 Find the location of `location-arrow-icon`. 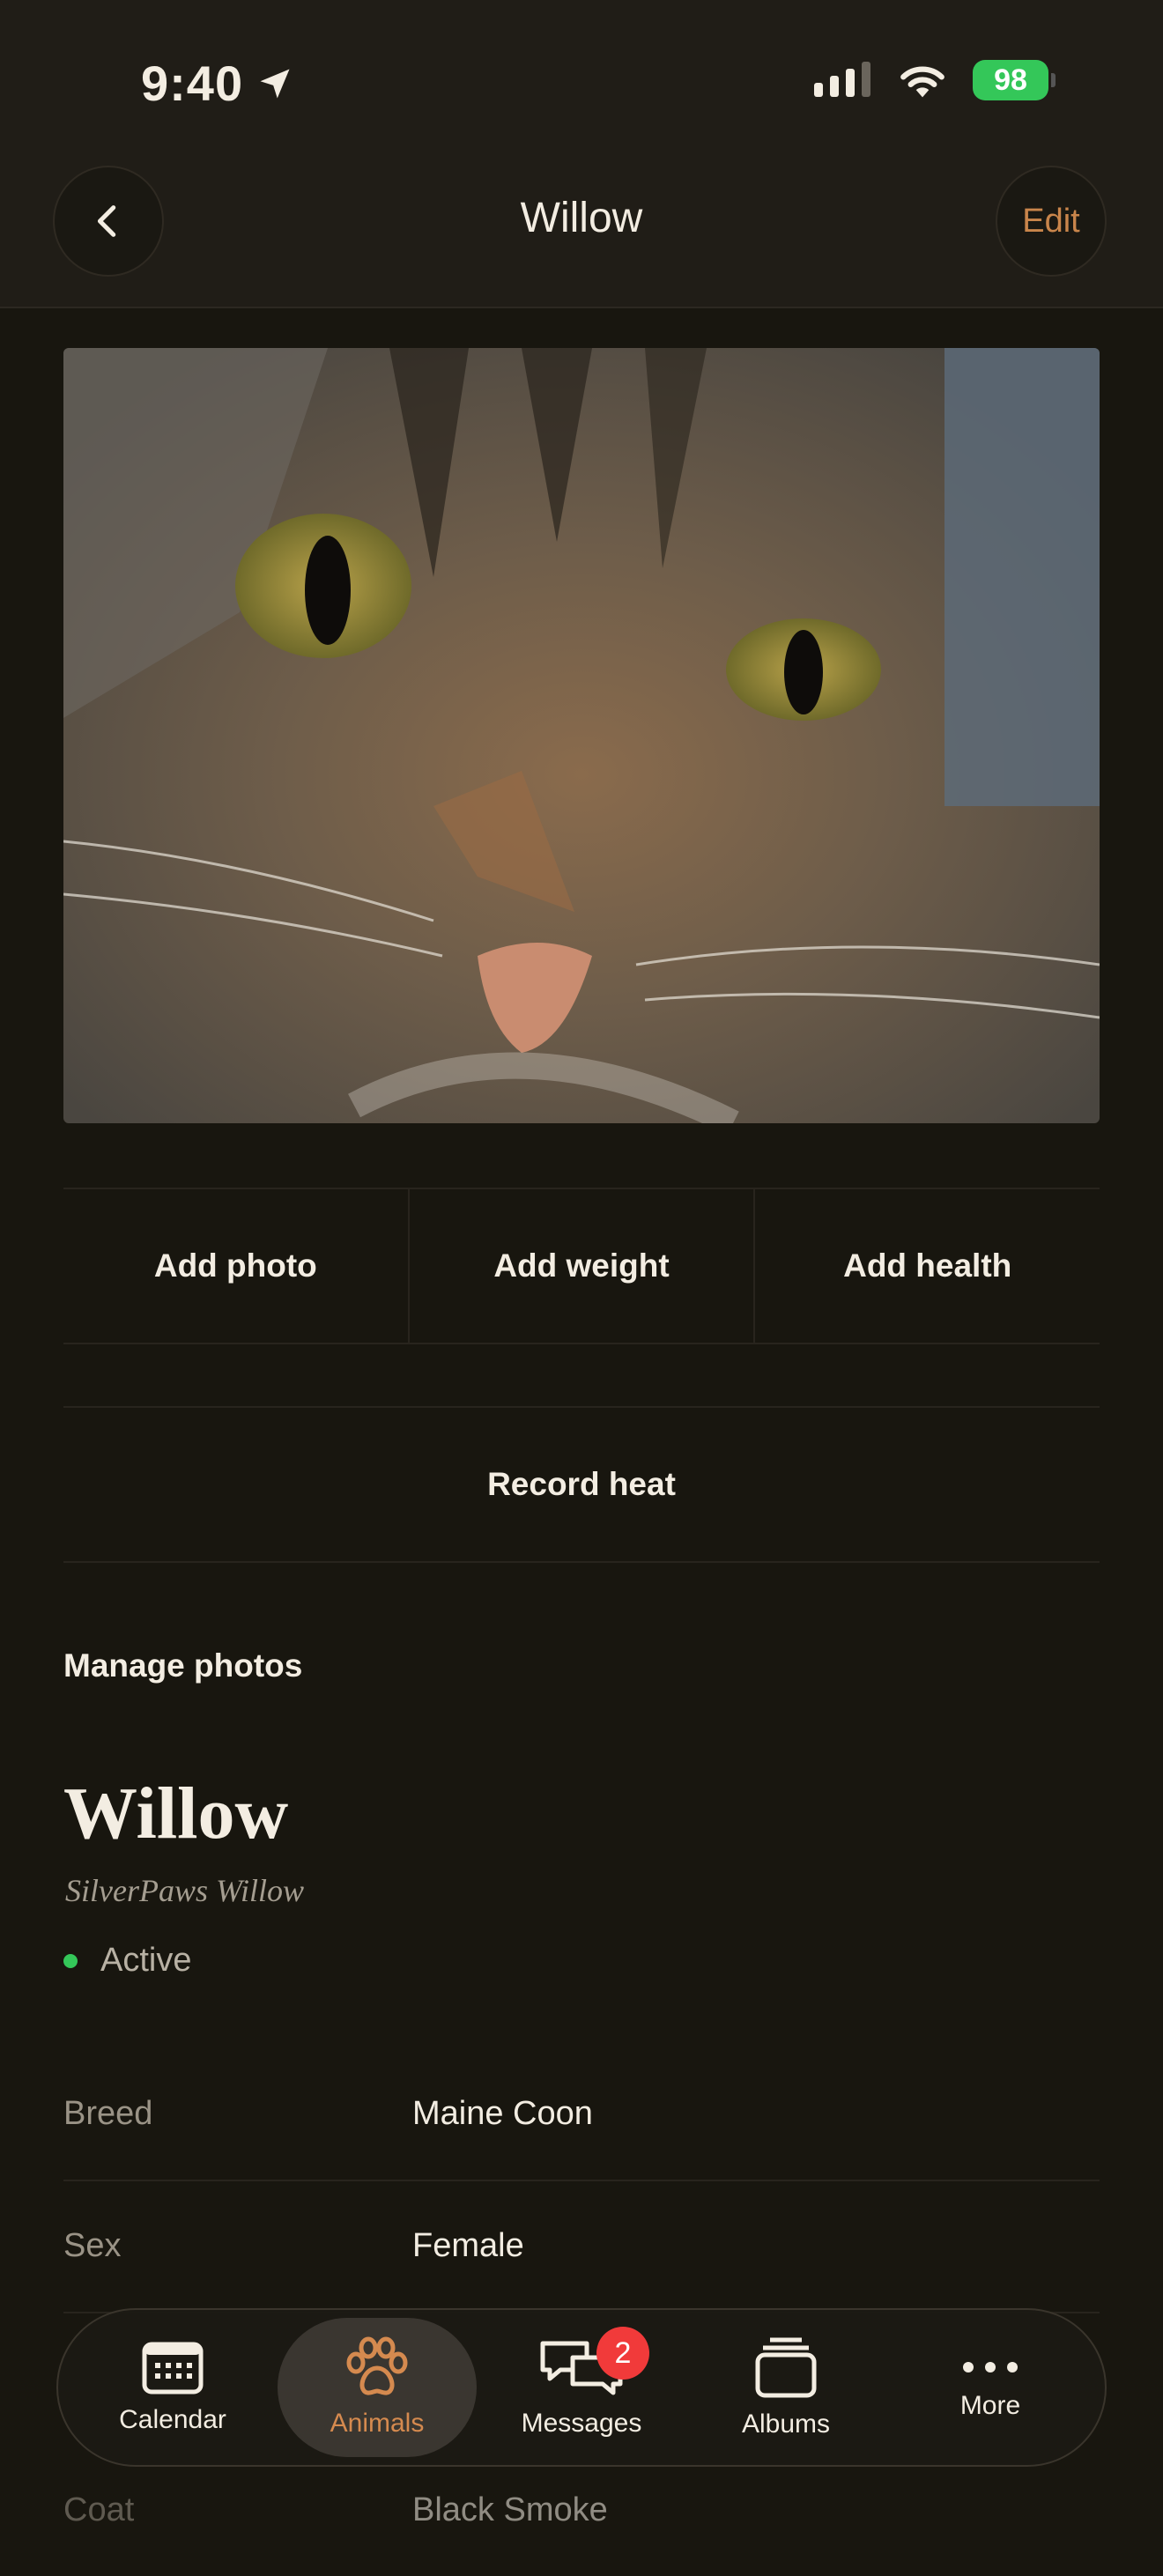

location-arrow-icon is located at coordinates (275, 83).